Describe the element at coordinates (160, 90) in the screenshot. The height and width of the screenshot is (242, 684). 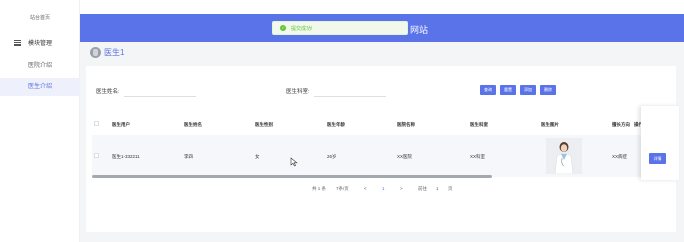
I see `doctor-name-input` at that location.